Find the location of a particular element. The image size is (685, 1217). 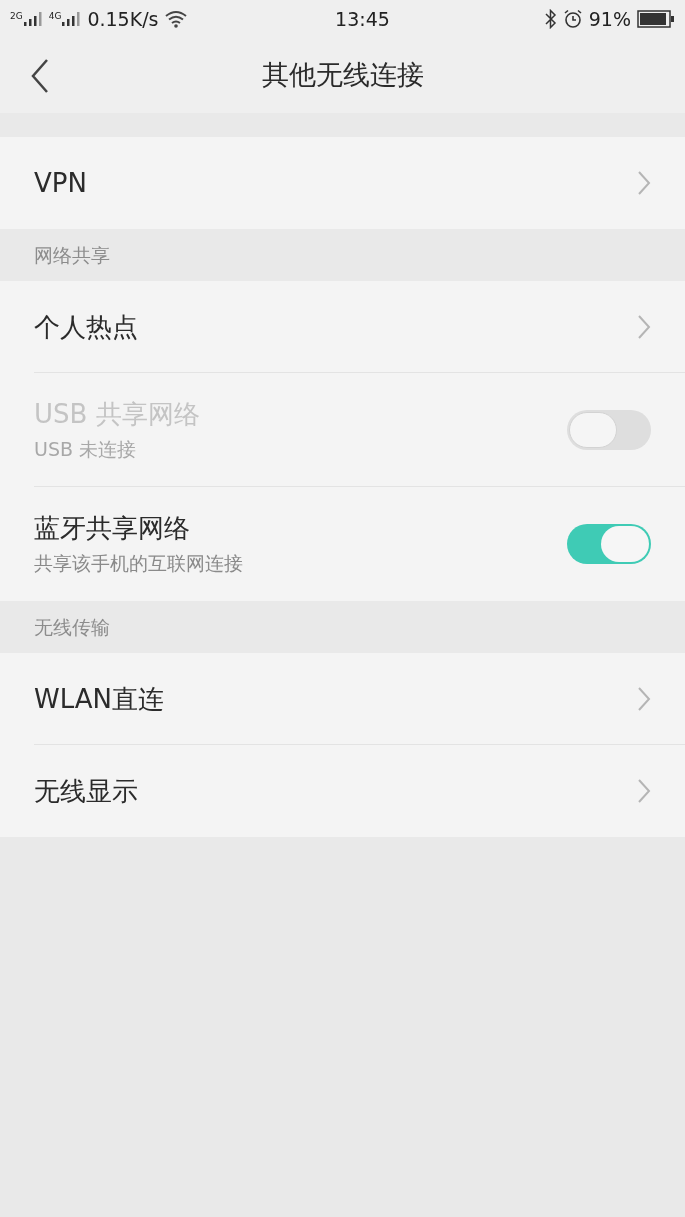

section-heading: 网络共享 is located at coordinates (72, 255).